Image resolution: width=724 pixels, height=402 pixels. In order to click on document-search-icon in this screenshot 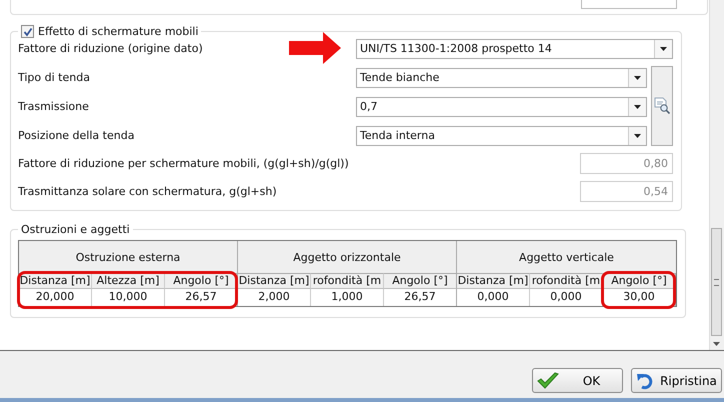, I will do `click(662, 106)`.